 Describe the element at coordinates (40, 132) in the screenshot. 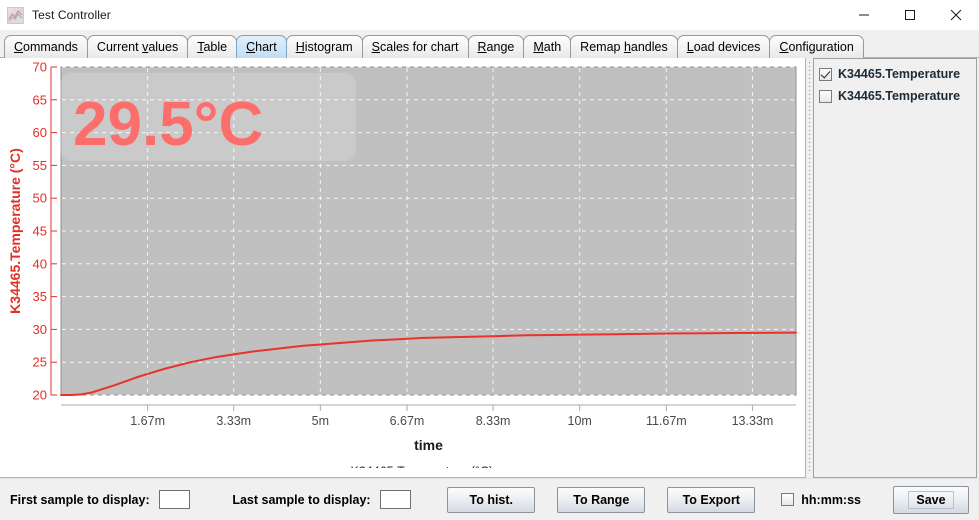

I see `y-tick-label: 60` at that location.